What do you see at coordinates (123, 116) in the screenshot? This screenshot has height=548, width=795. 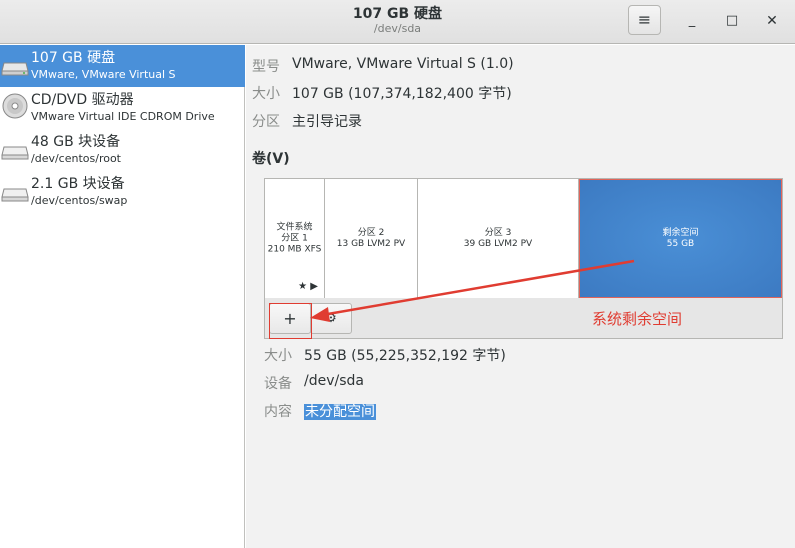 I see `sidebar-item-desc: VMware Virtual IDE CDROM Drive` at bounding box center [123, 116].